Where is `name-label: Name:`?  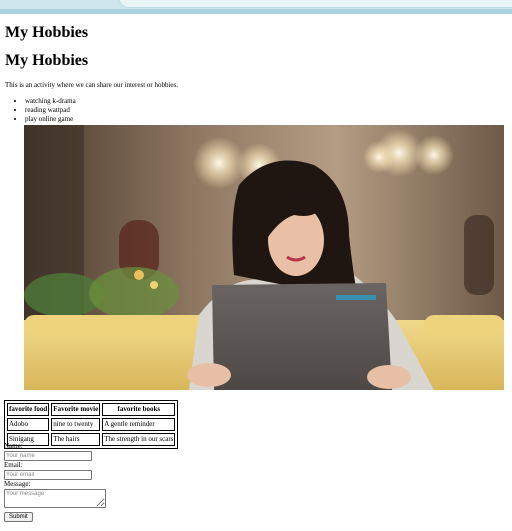 name-label: Name: is located at coordinates (13, 446).